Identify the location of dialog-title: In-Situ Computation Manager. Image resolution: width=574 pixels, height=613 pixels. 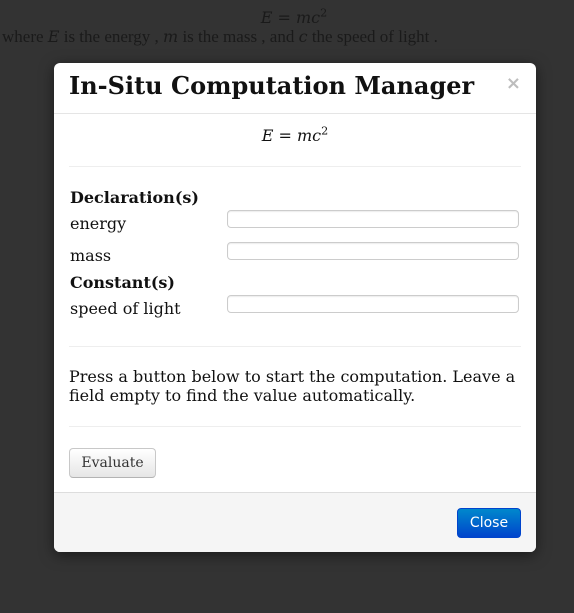
(272, 85).